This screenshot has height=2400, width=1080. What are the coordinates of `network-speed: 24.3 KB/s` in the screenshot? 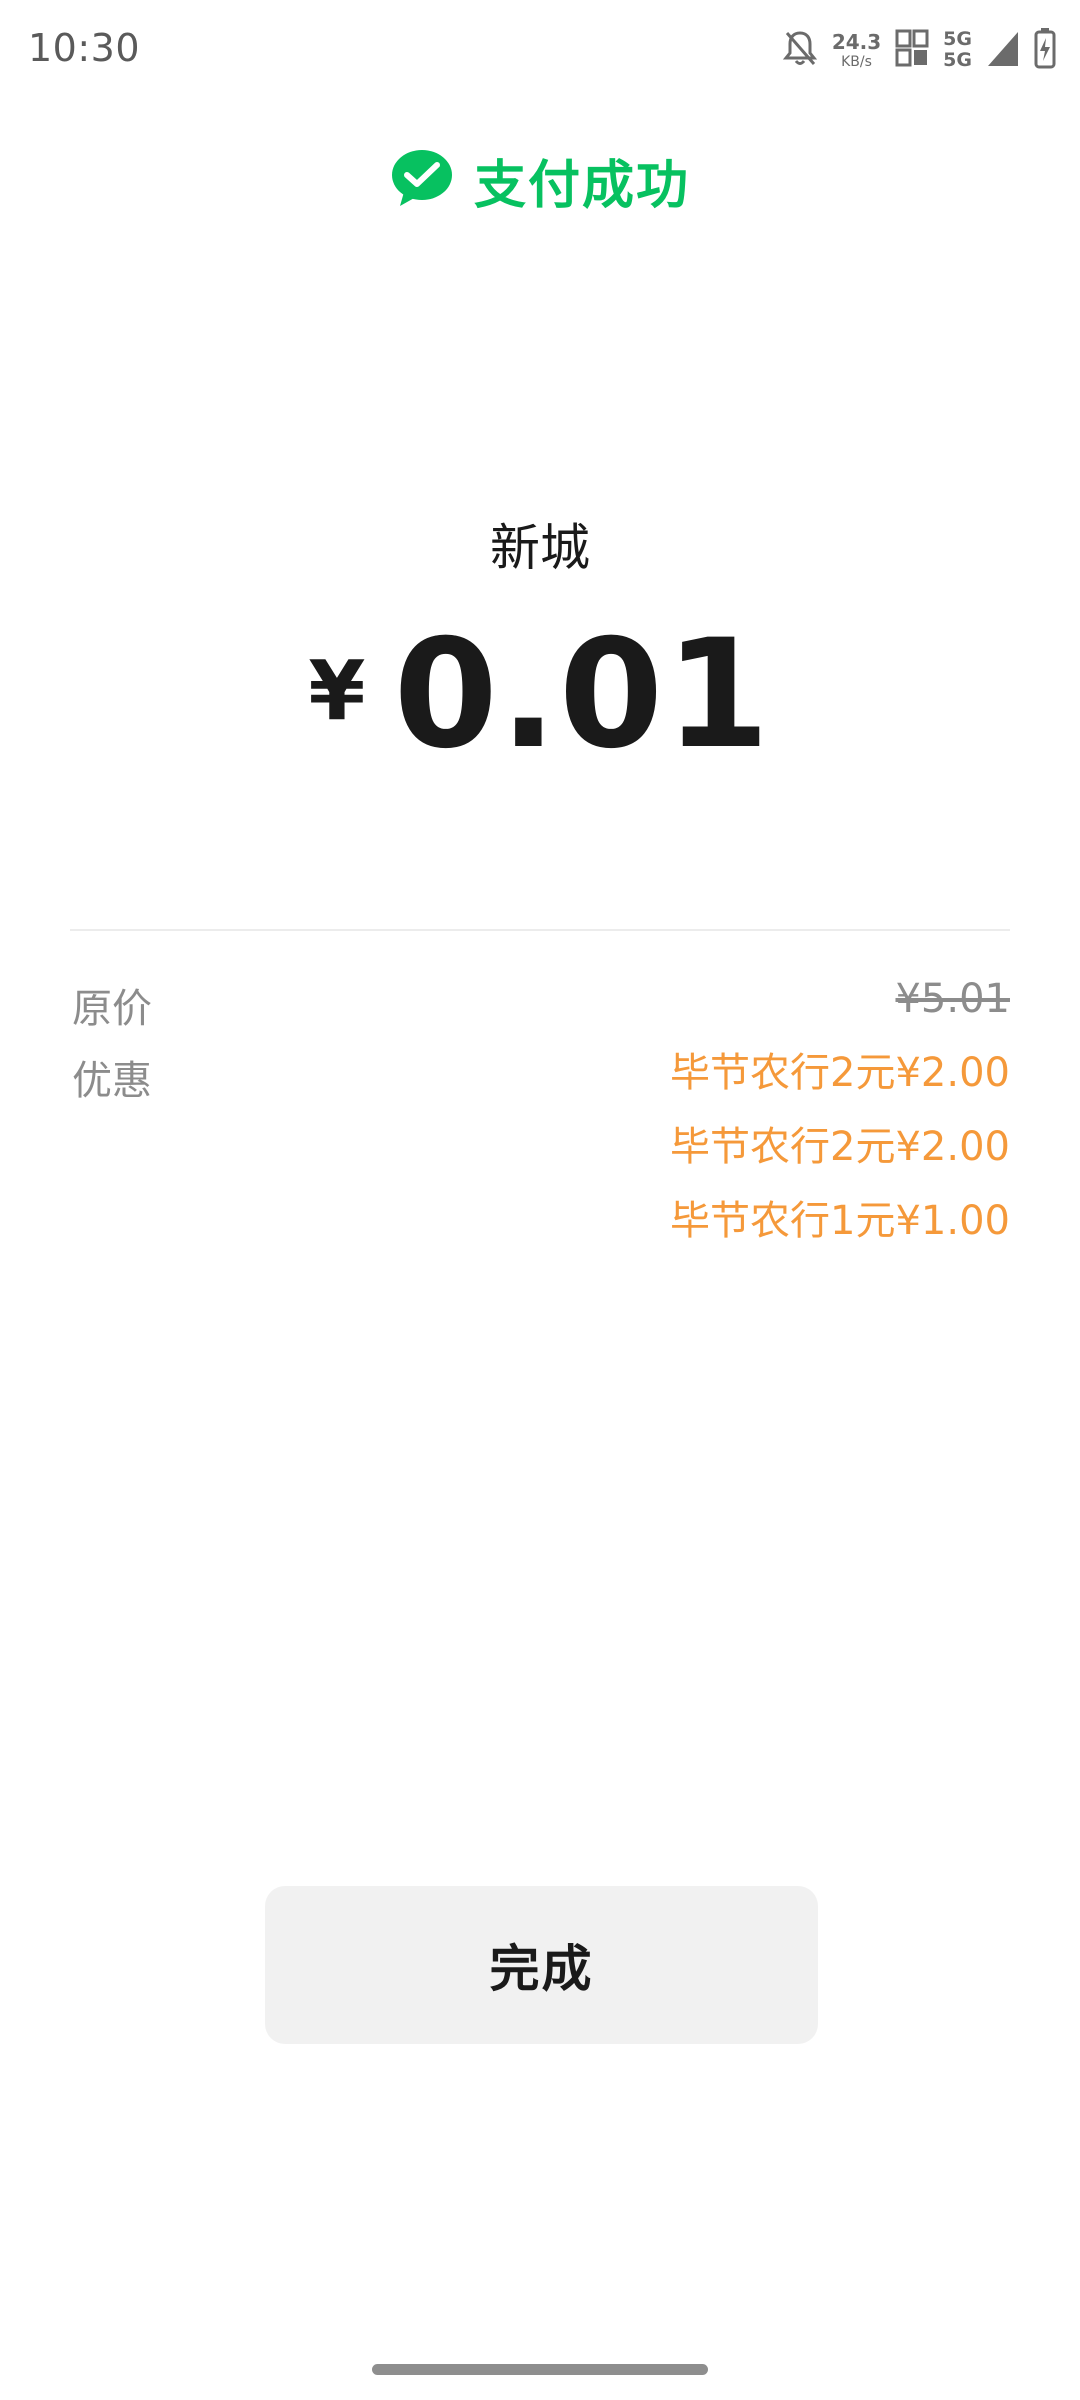 It's located at (856, 50).